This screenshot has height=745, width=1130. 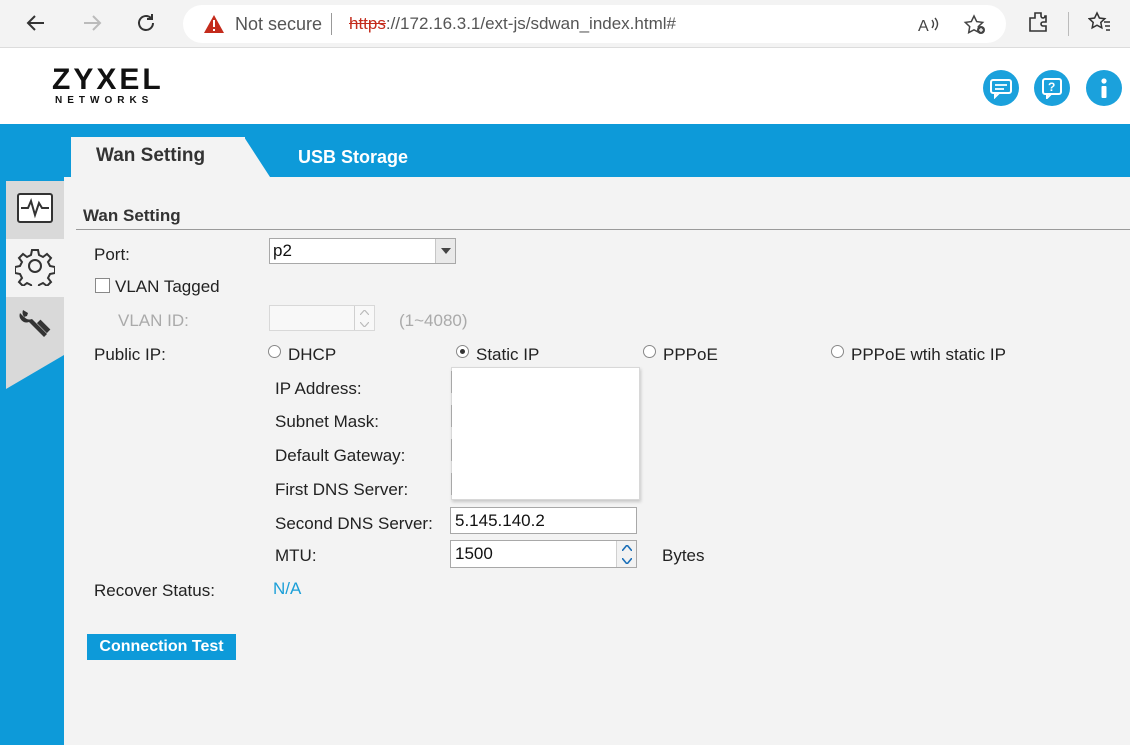 What do you see at coordinates (130, 354) in the screenshot?
I see `public-ip-label: Public IP:` at bounding box center [130, 354].